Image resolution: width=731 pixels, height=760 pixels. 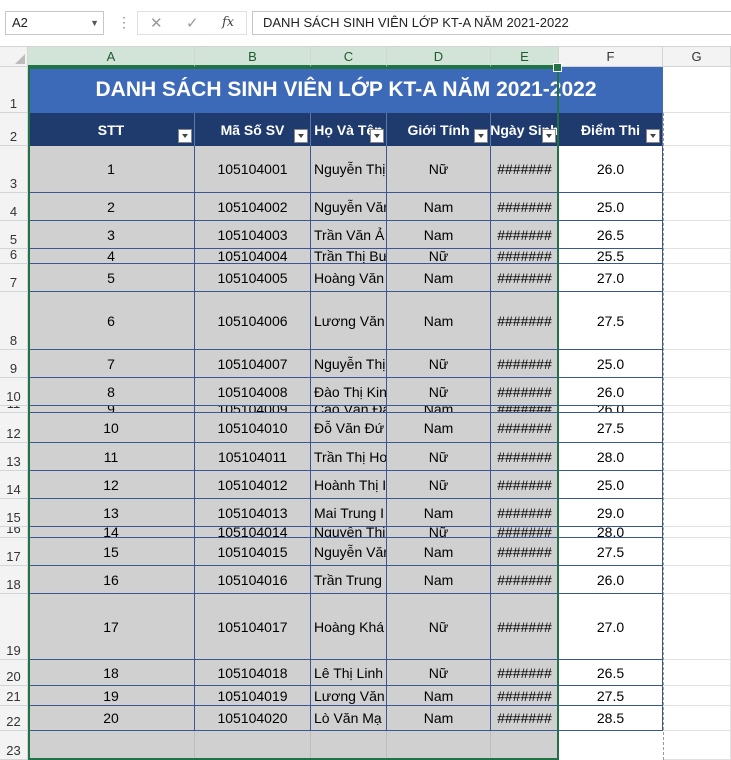 I want to click on row-header-16: 16, so click(x=14, y=532).